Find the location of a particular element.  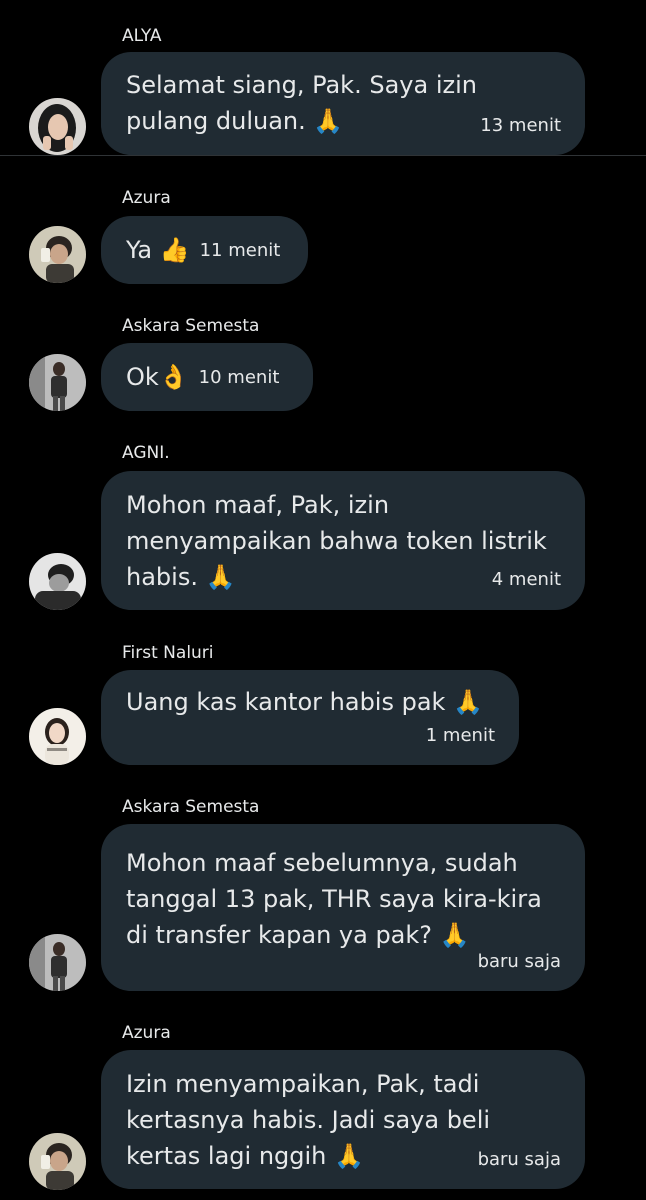

avatar-bw-portrait-image is located at coordinates (57, 581).